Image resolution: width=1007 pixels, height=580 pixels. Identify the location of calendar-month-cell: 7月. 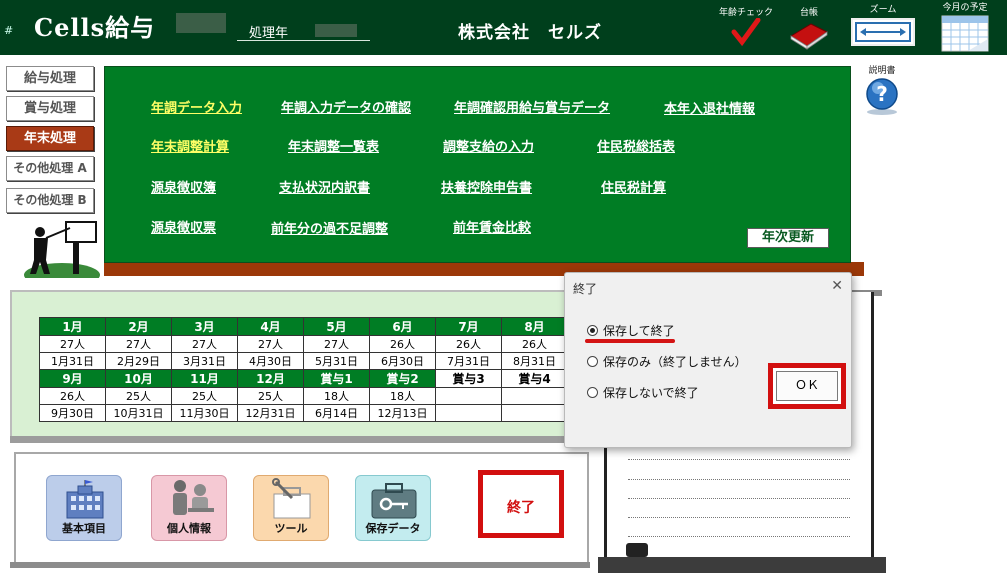
(468, 326).